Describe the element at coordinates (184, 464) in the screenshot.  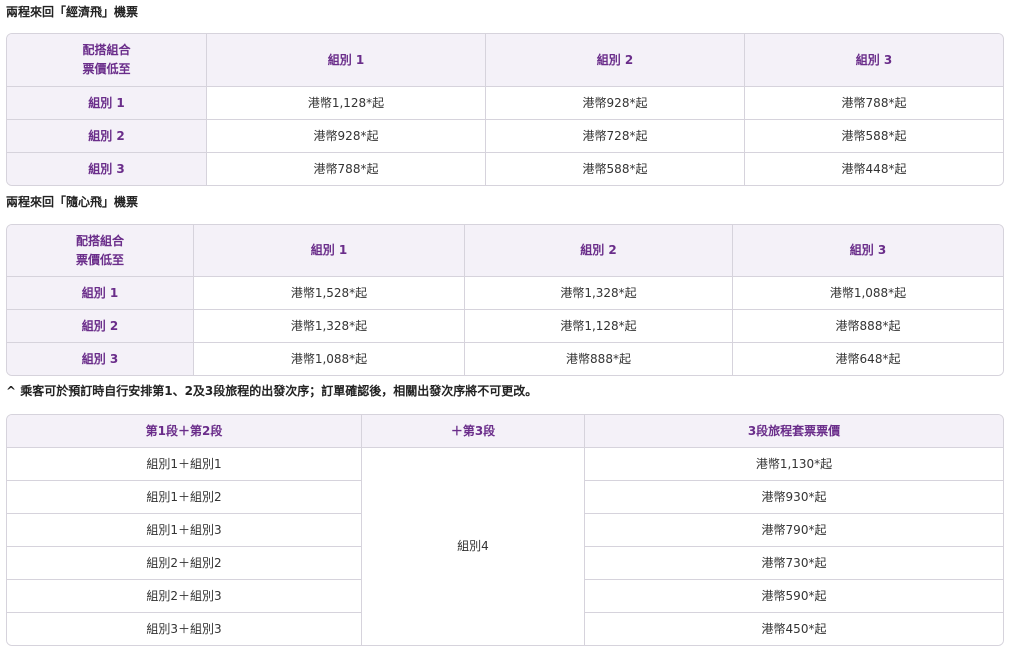
I see `combo-cell: 組別1＋組別1` at that location.